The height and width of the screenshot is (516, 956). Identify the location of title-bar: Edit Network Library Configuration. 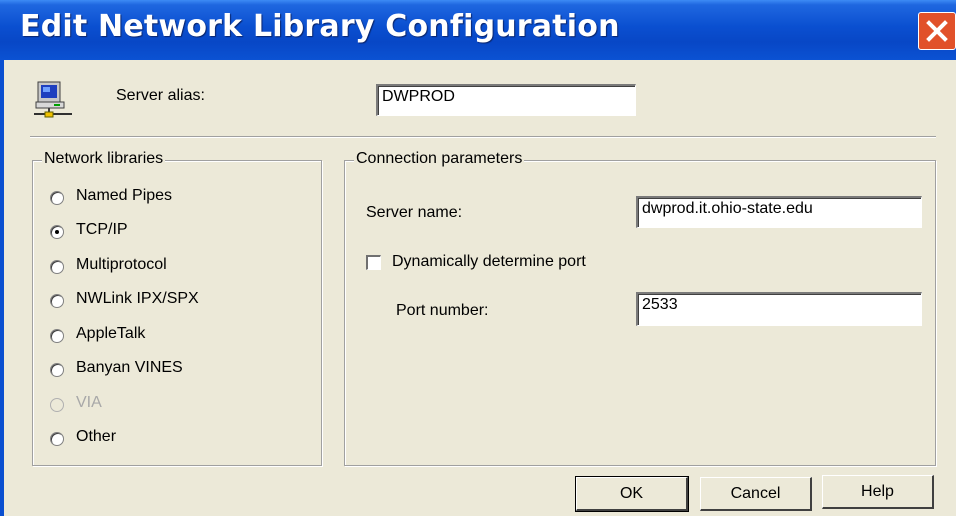
(478, 30).